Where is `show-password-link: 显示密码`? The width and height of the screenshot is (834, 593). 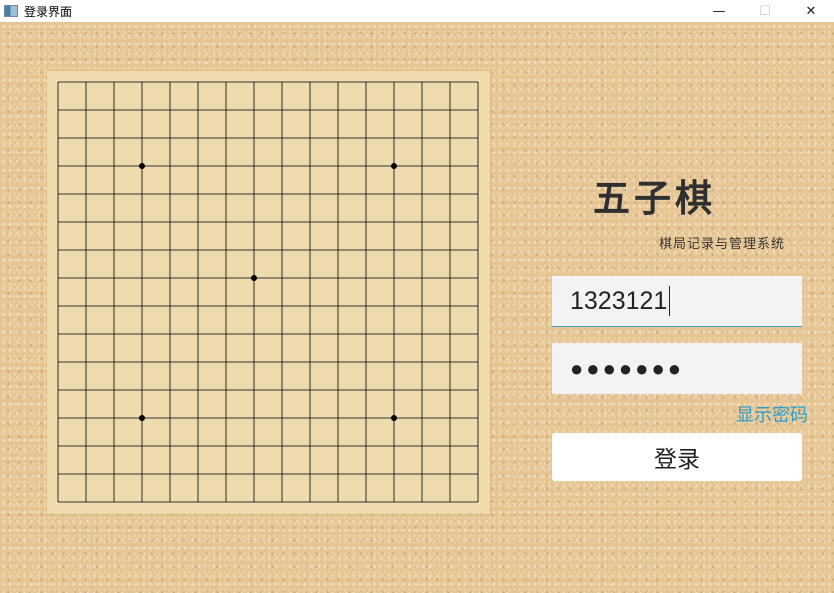 show-password-link: 显示密码 is located at coordinates (772, 414).